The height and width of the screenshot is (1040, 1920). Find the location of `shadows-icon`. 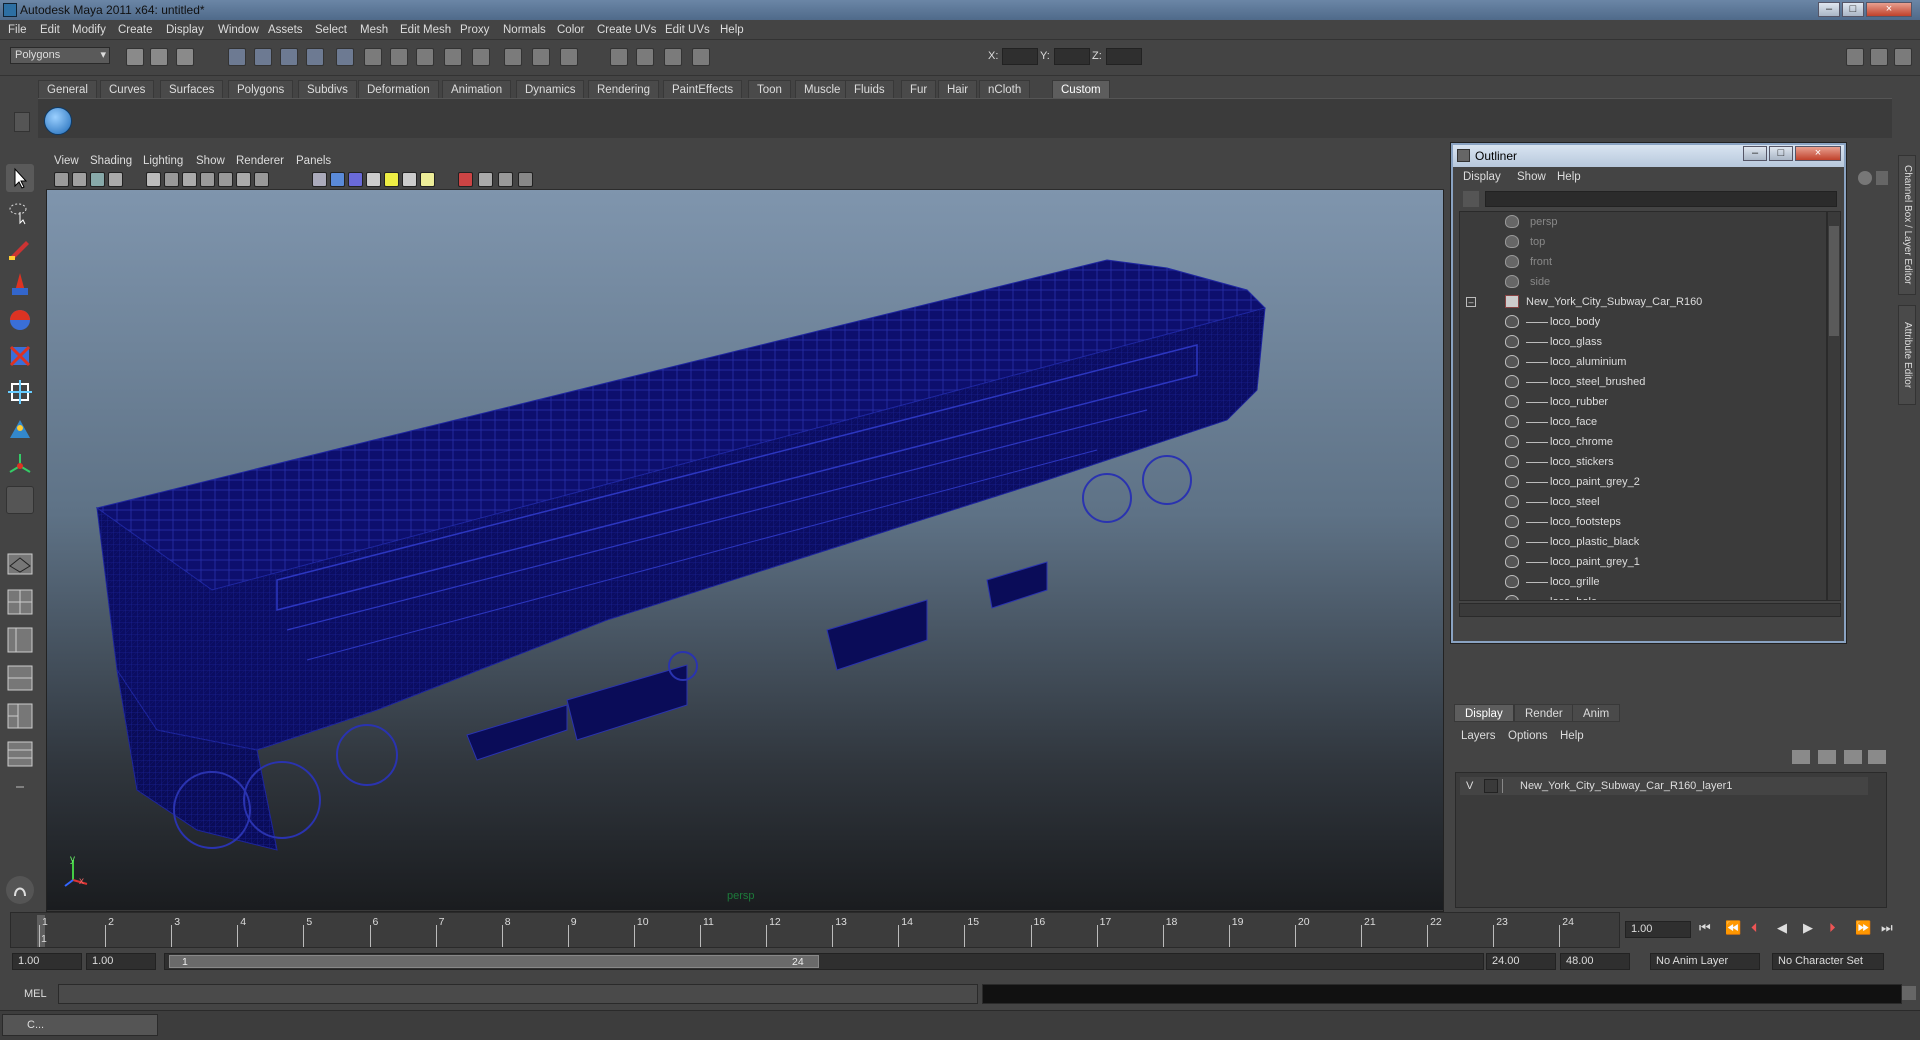

shadows-icon is located at coordinates (427, 179).